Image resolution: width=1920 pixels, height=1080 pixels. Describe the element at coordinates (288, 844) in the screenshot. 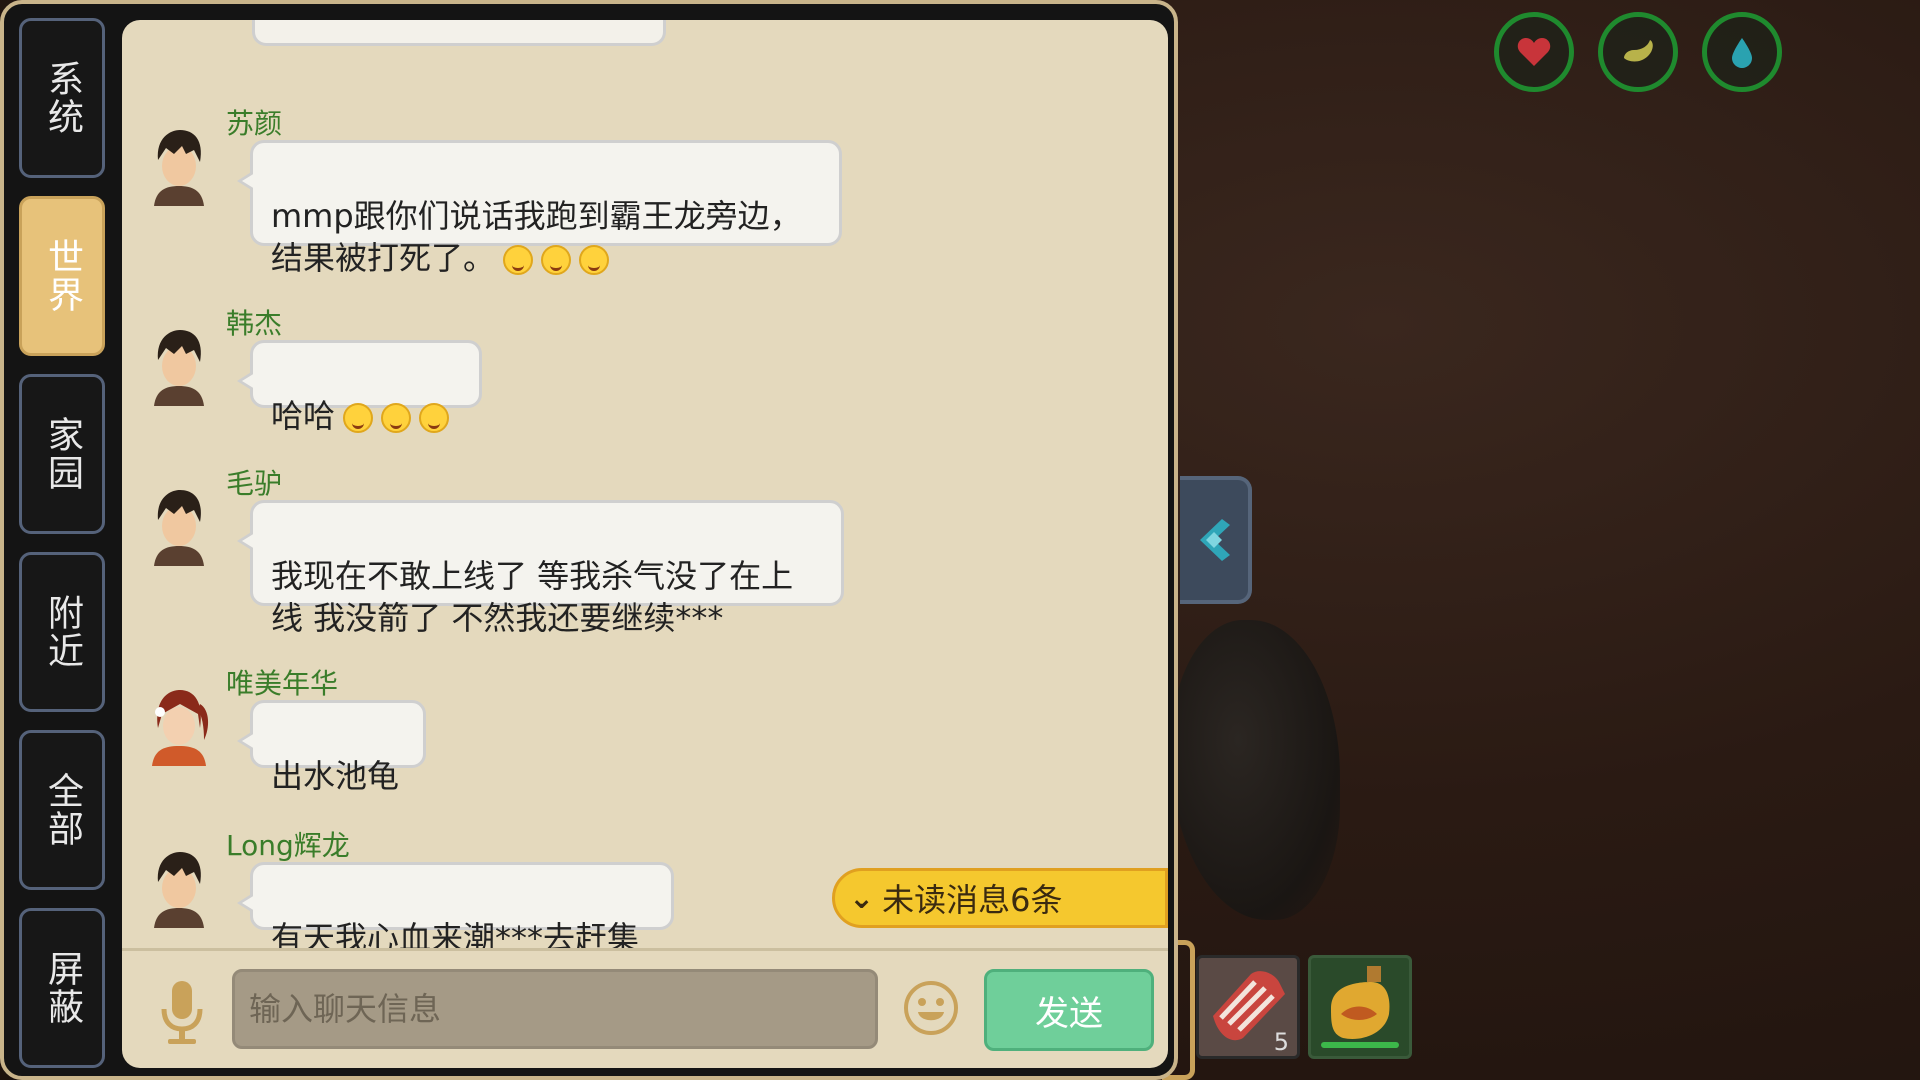

I see `sender-name: Long辉龙` at that location.